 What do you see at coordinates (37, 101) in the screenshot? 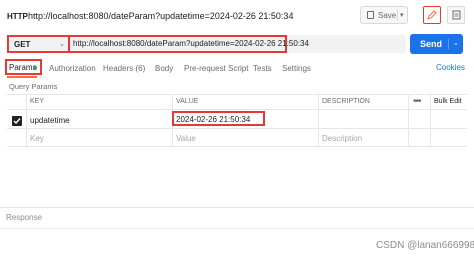
I see `column-key: KEY` at bounding box center [37, 101].